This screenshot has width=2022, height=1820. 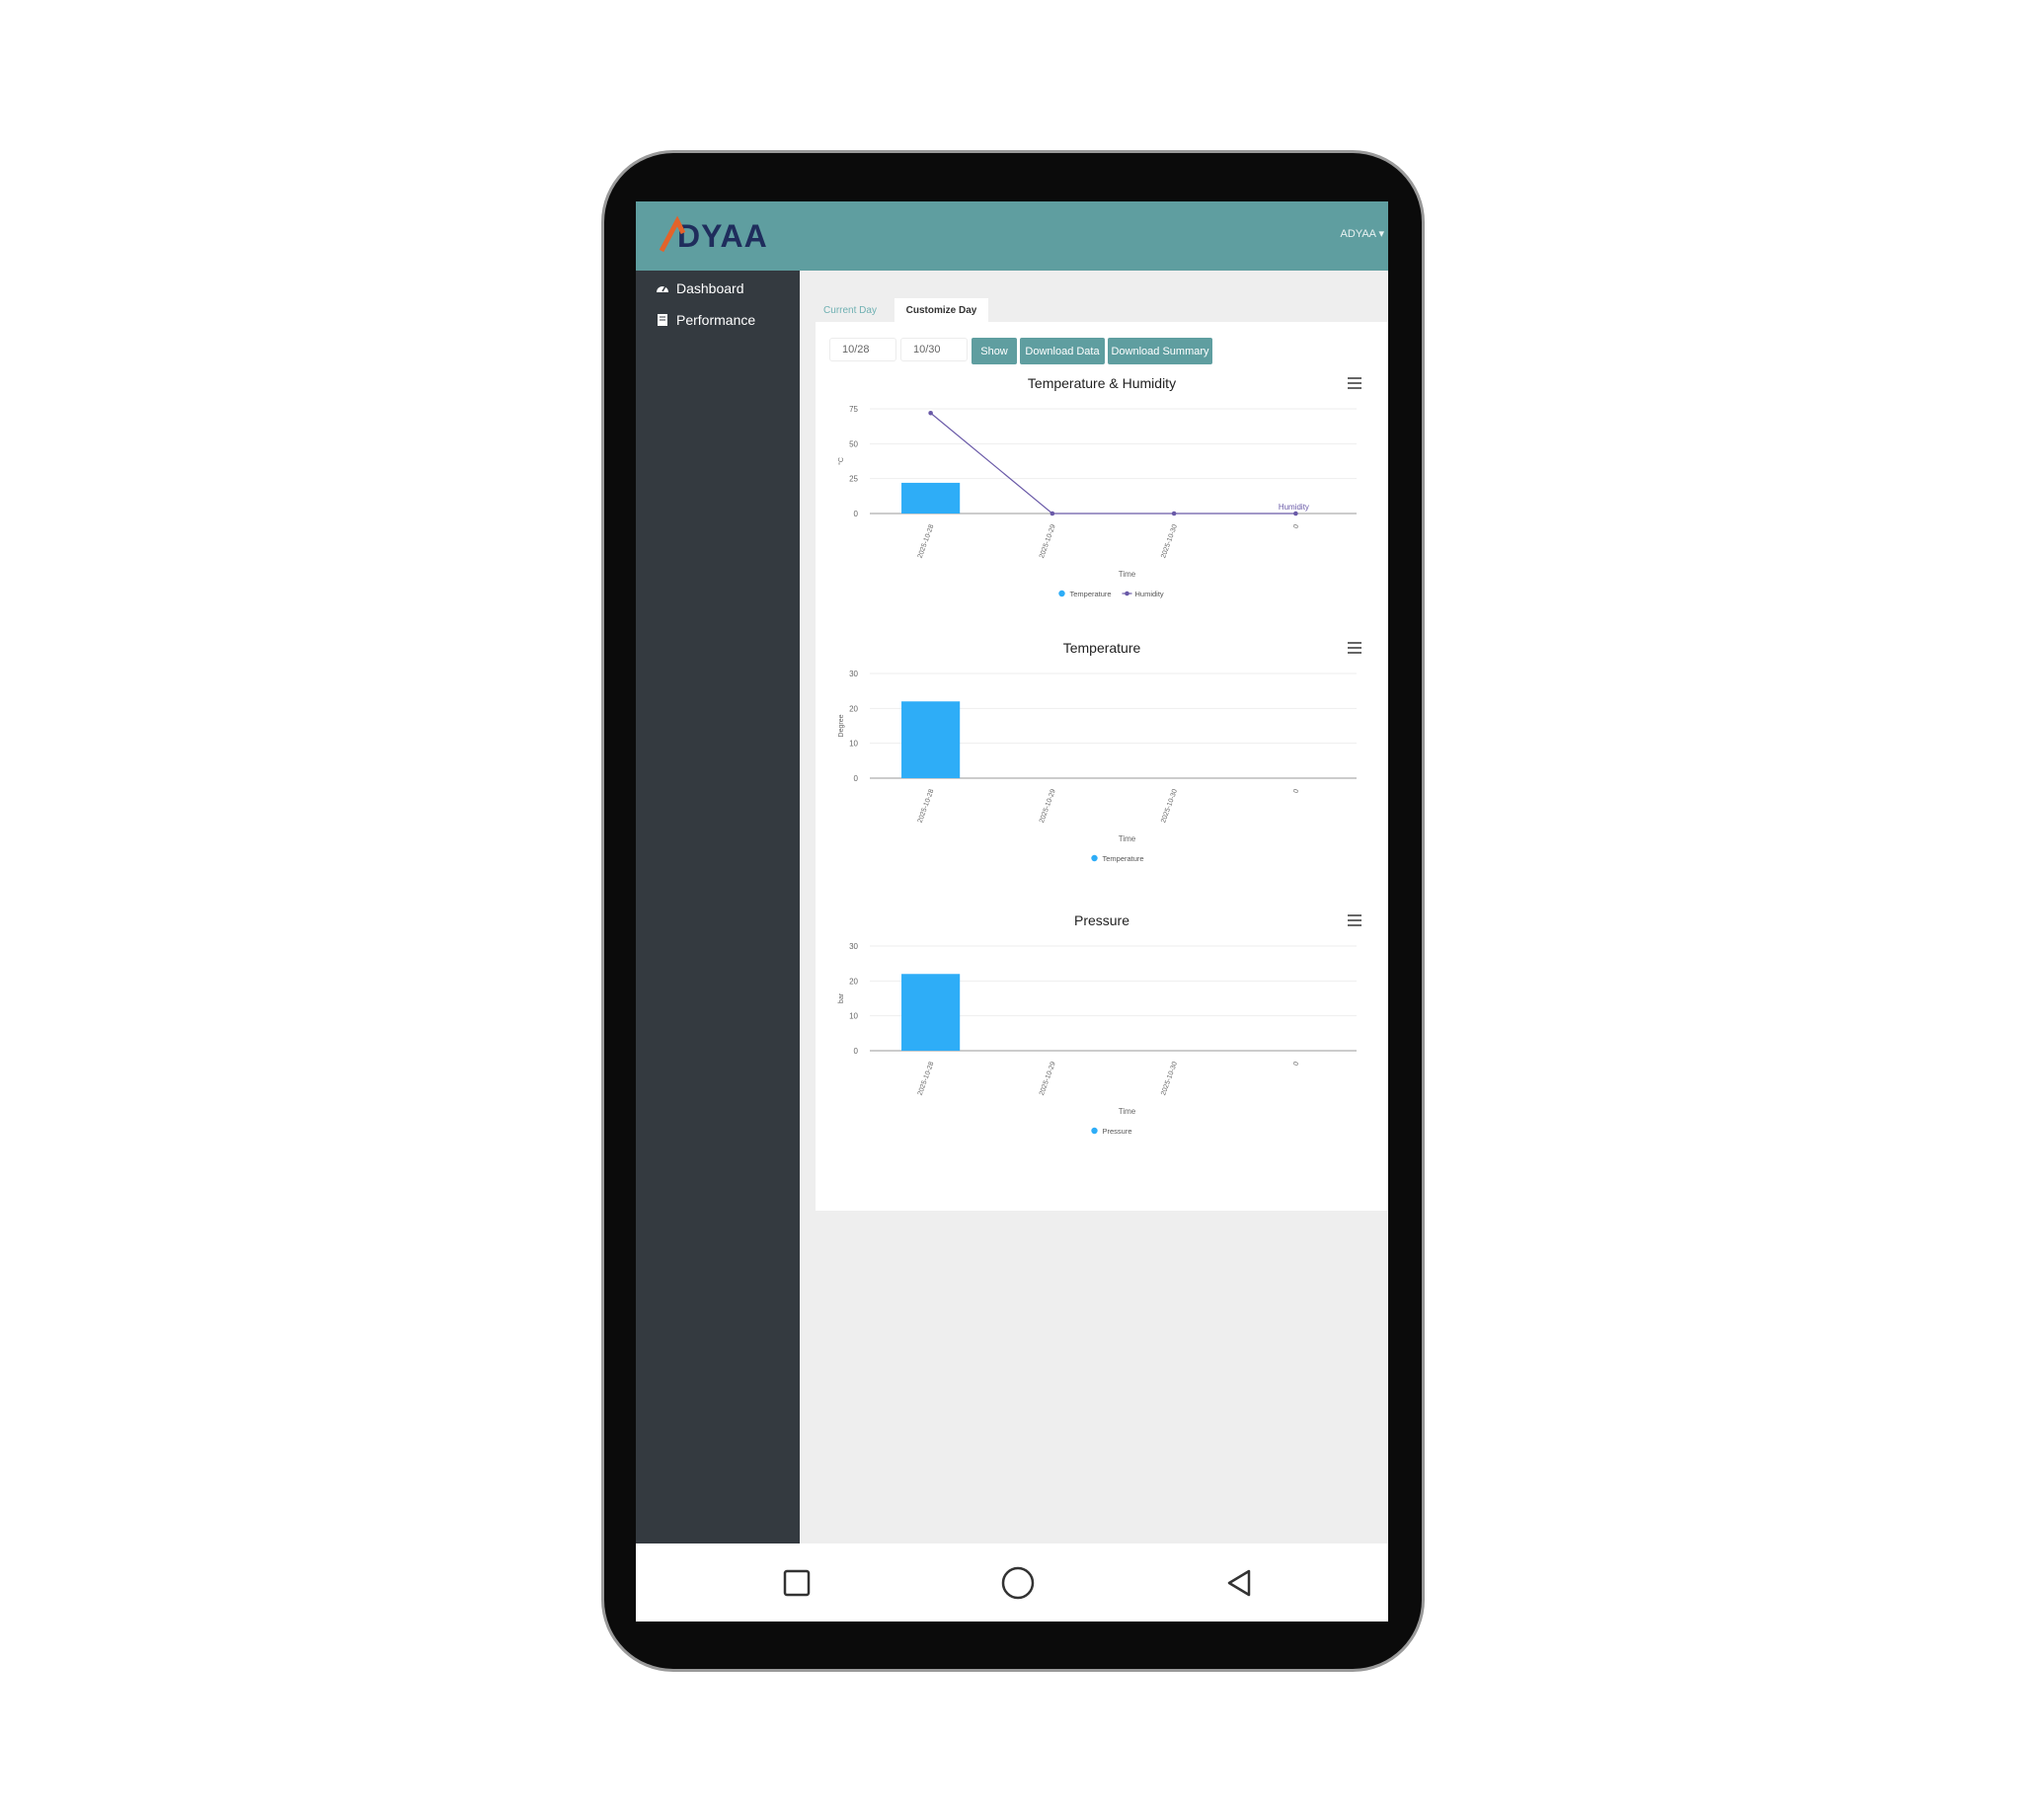 I want to click on android-nav-bar, so click(x=1012, y=1582).